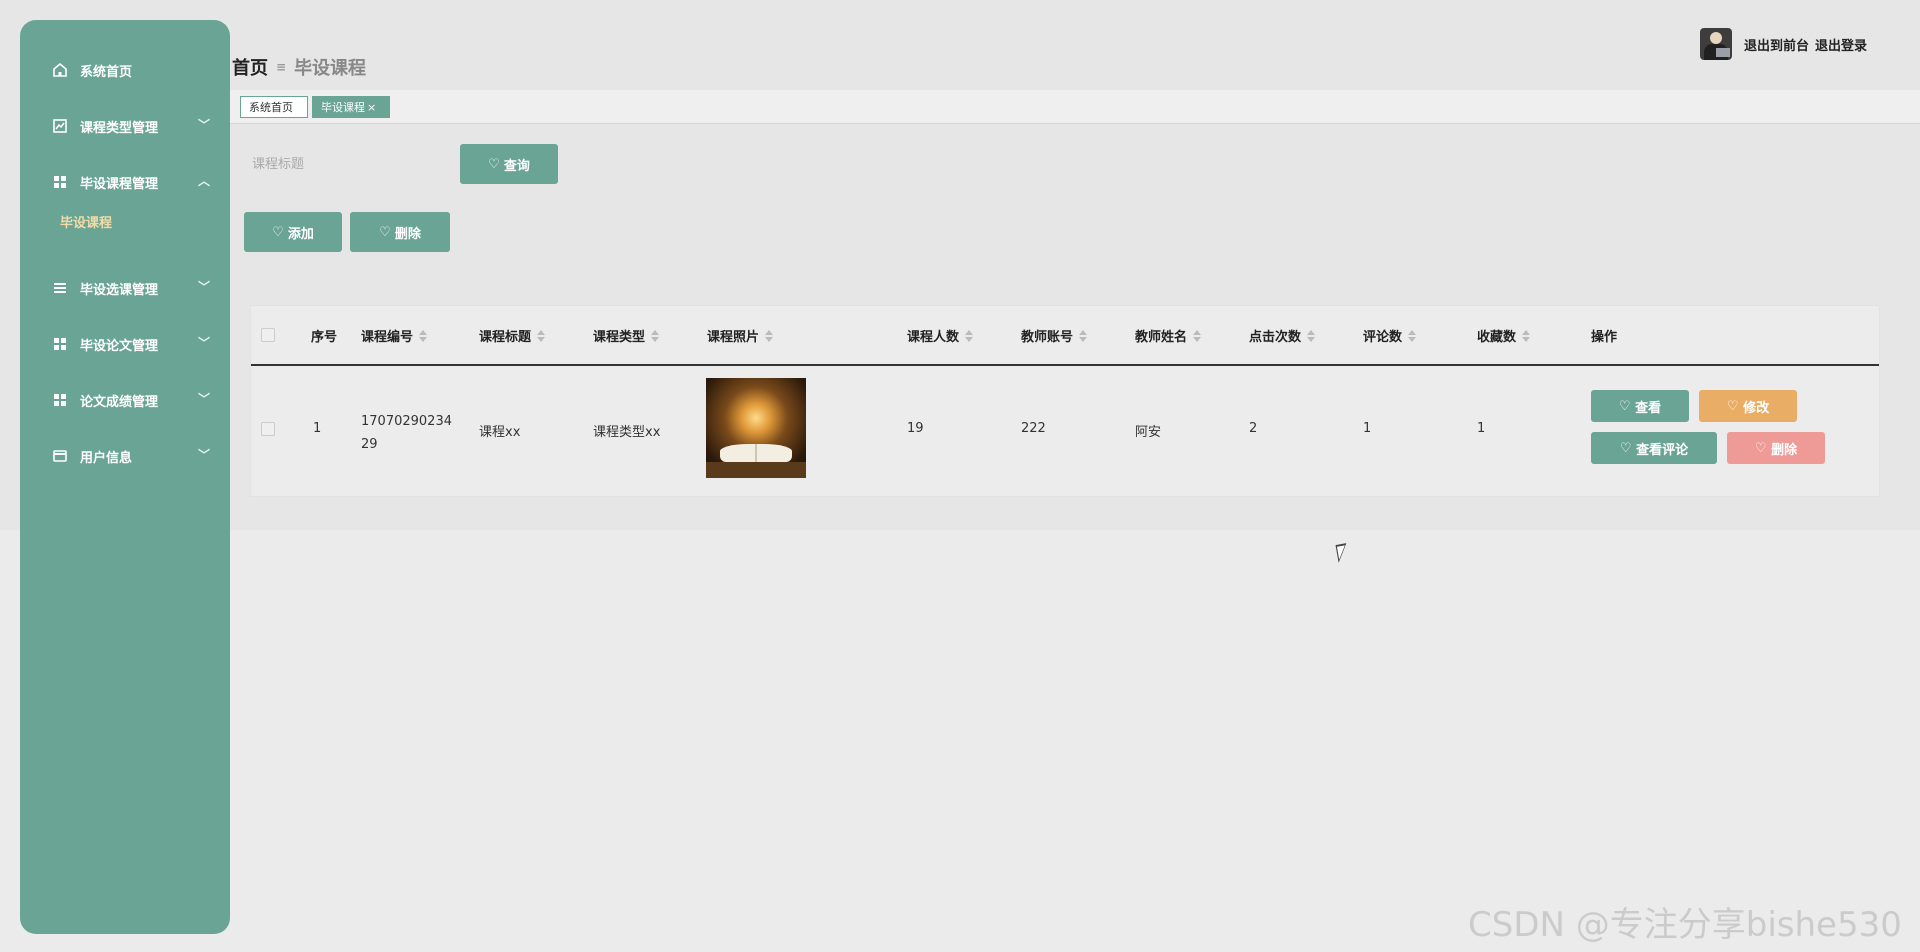 This screenshot has width=1920, height=952. I want to click on sidebar-item-home: 系统首页, so click(125, 70).